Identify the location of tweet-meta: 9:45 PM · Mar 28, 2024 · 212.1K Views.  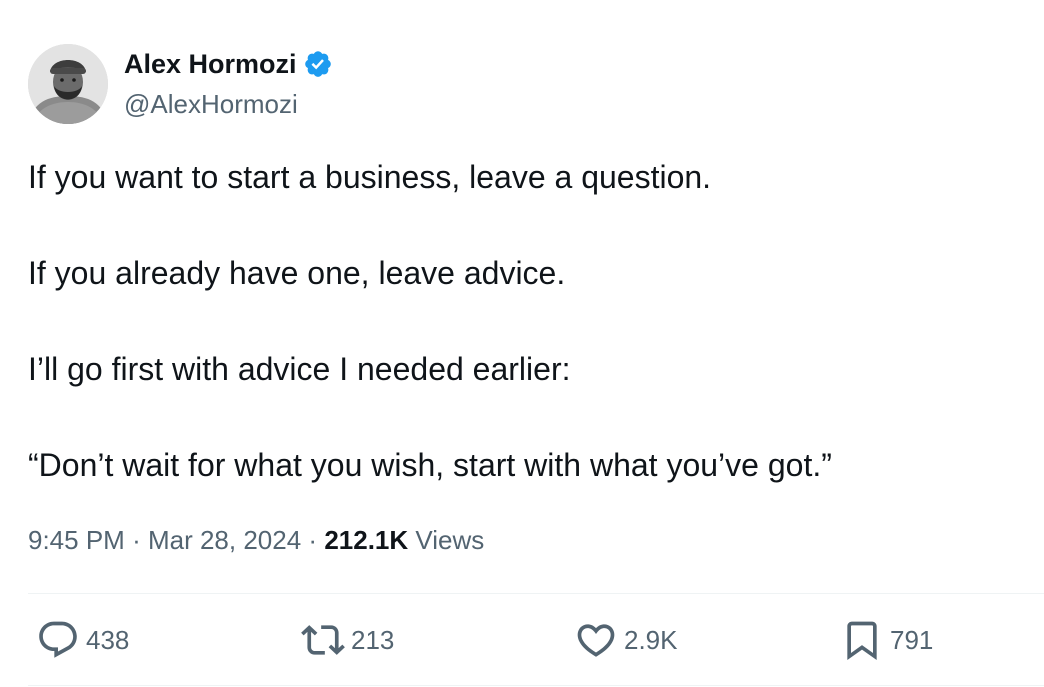
(256, 540).